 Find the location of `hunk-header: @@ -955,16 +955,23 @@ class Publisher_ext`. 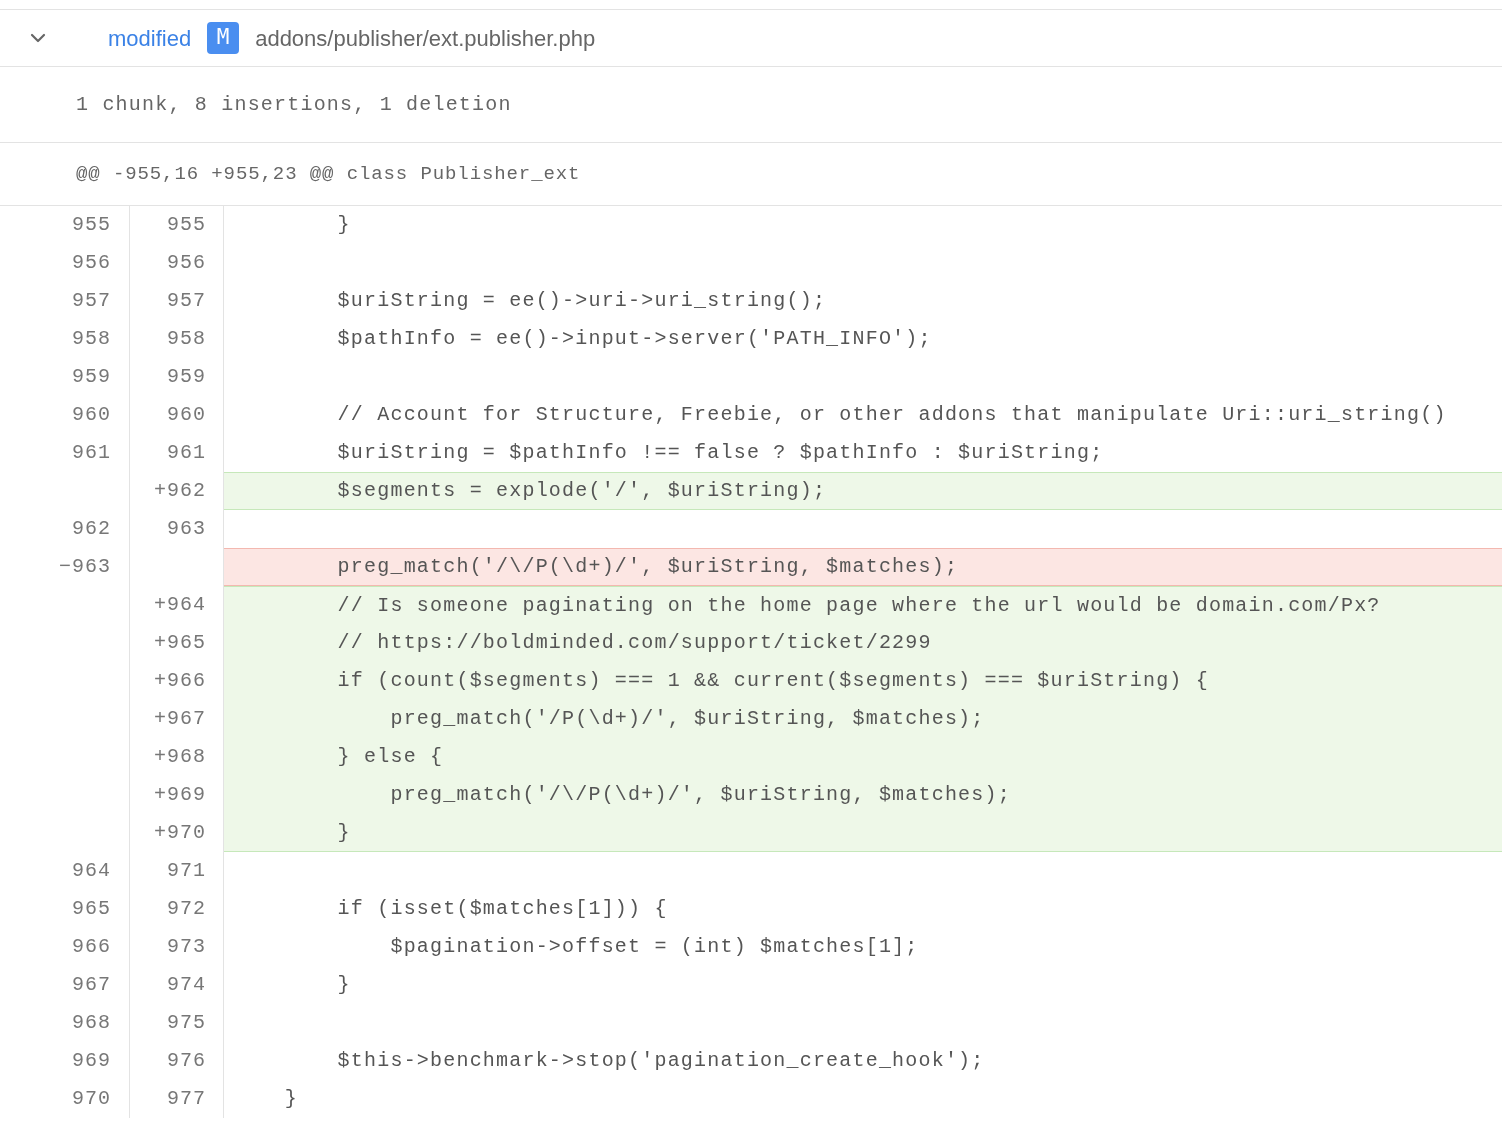

hunk-header: @@ -955,16 +955,23 @@ class Publisher_ext is located at coordinates (328, 174).